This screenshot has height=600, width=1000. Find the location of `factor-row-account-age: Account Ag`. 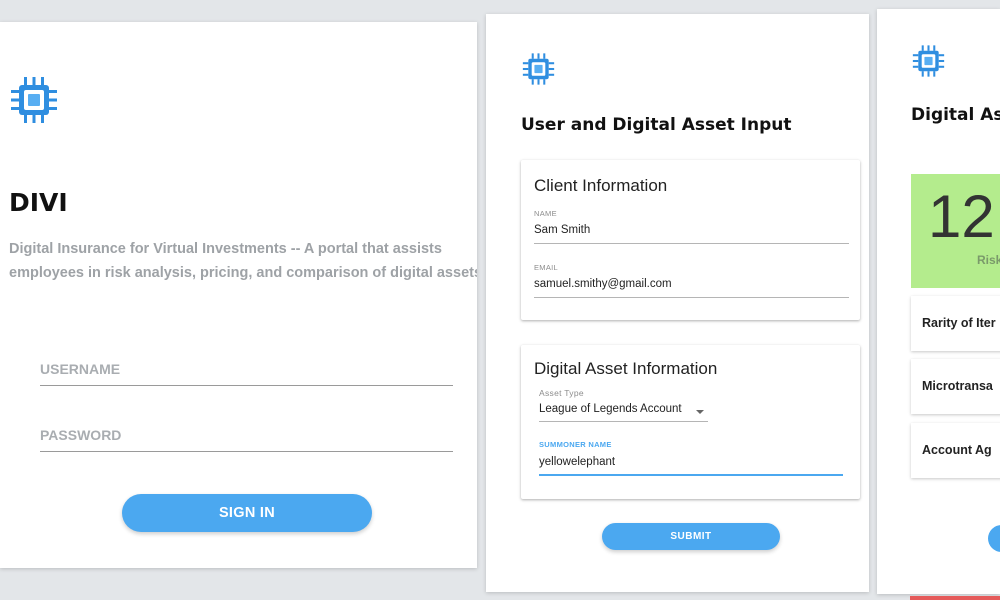

factor-row-account-age: Account Ag is located at coordinates (955, 450).